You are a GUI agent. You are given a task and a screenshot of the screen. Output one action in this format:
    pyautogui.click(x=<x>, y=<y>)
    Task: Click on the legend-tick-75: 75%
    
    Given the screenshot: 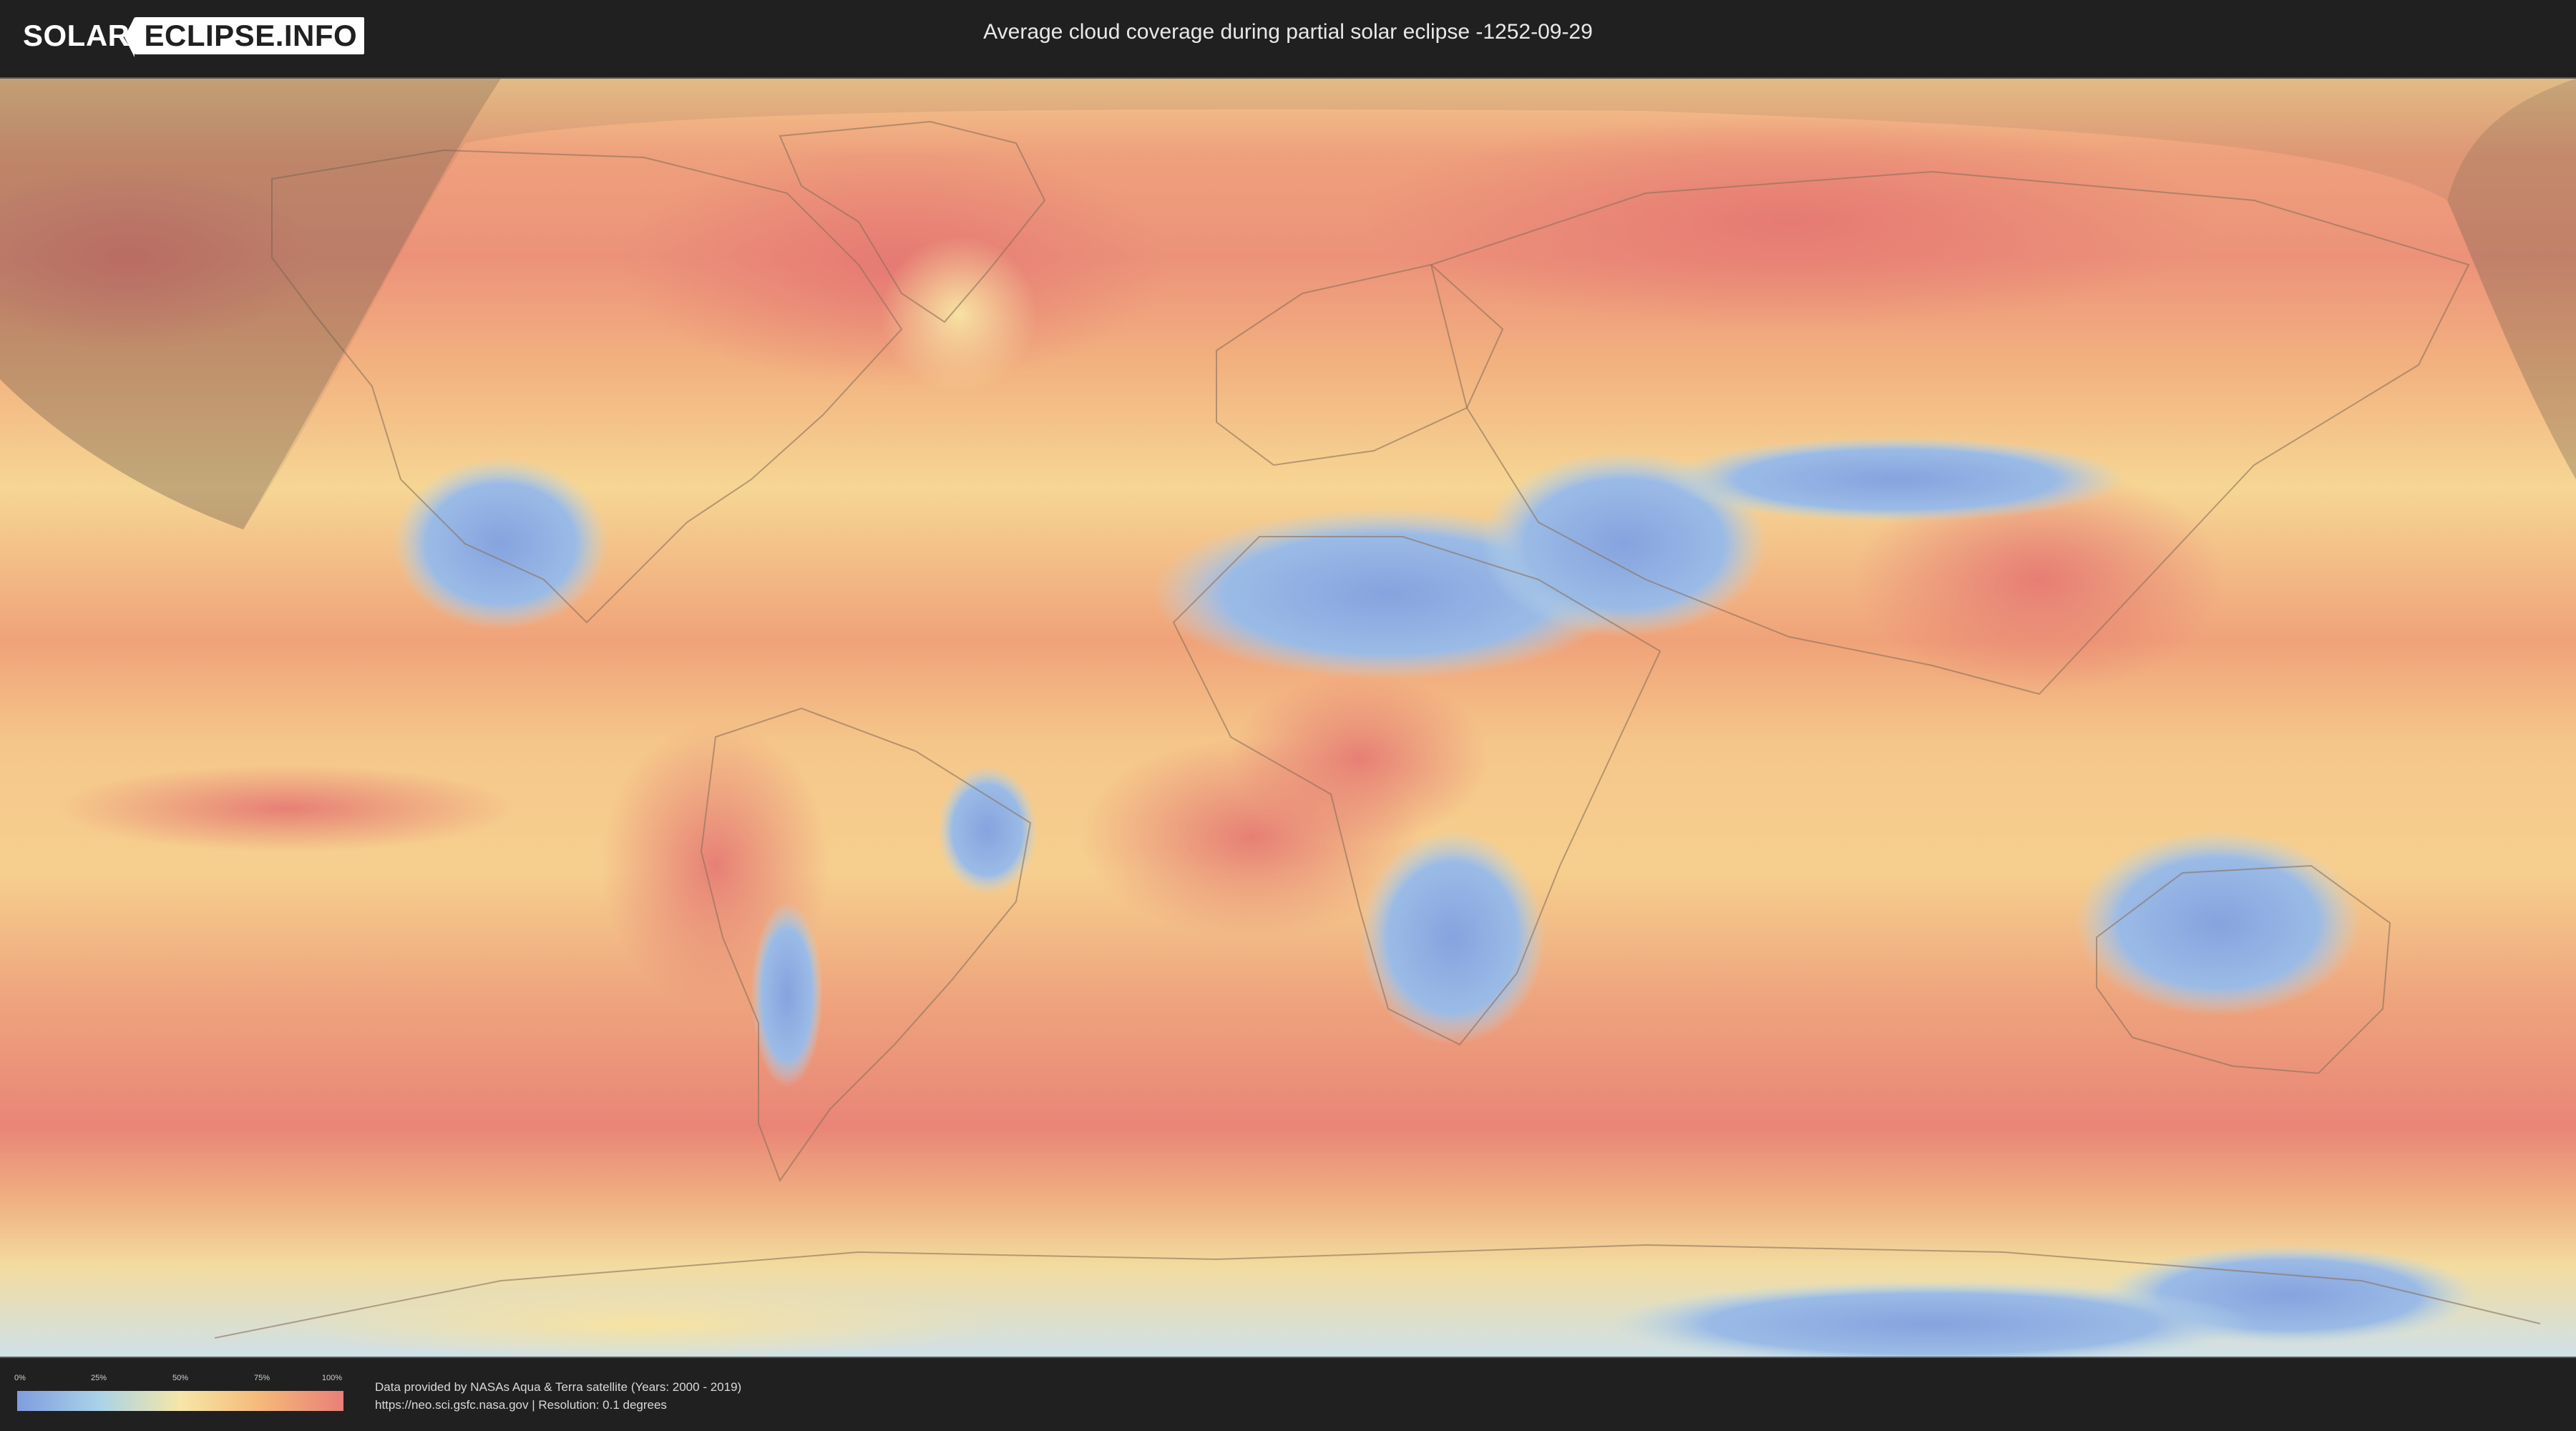 What is the action you would take?
    pyautogui.click(x=261, y=1378)
    